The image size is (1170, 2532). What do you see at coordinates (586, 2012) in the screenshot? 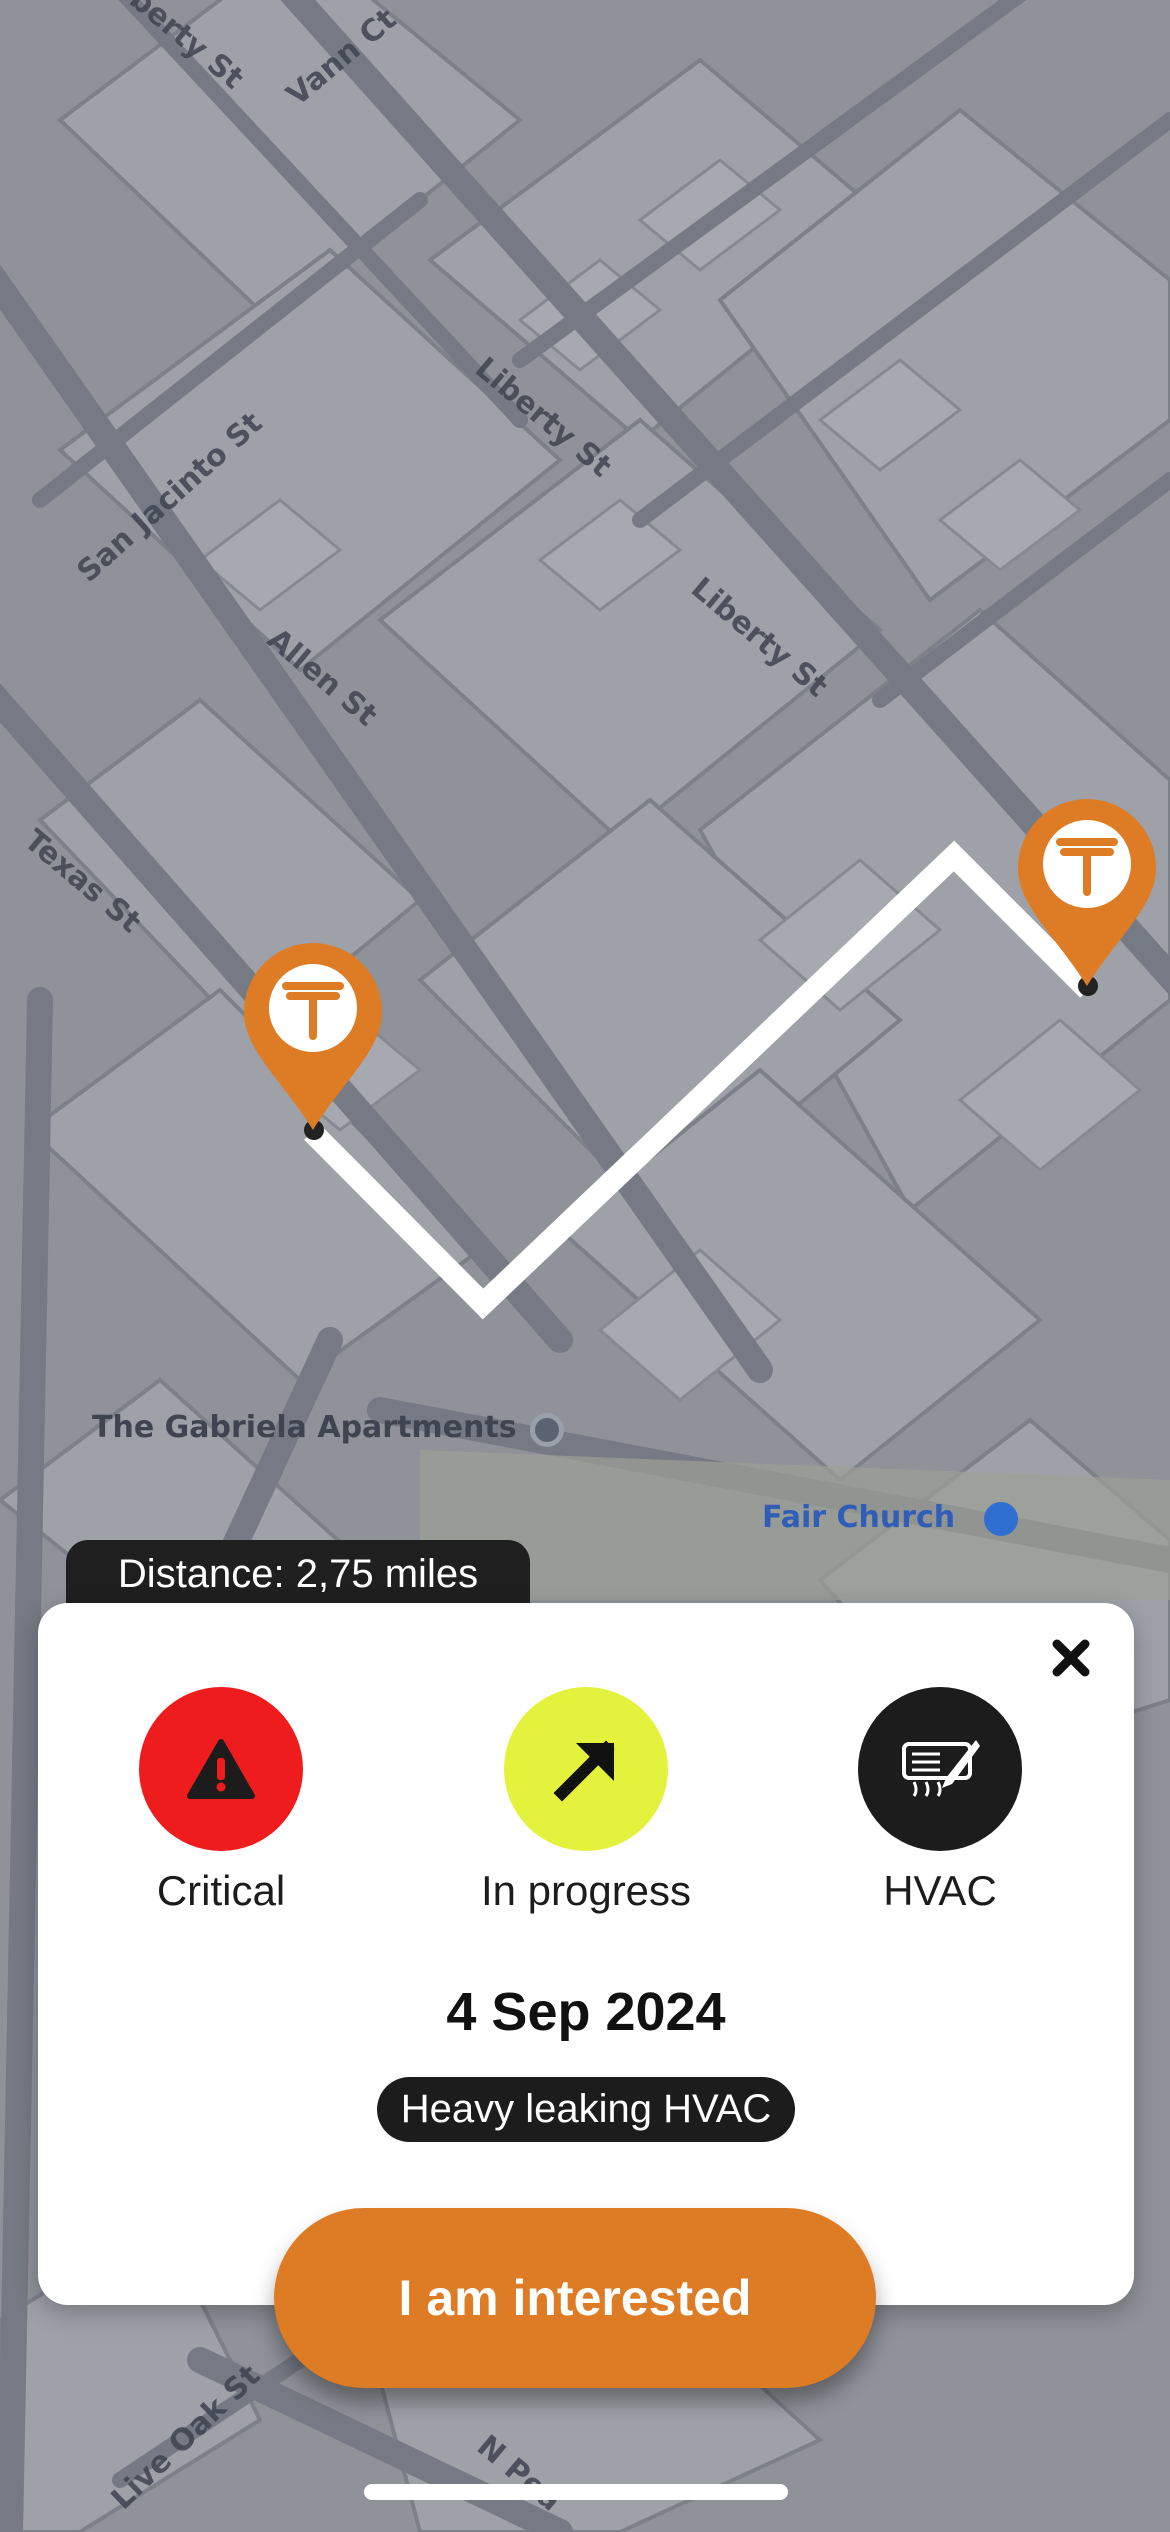
I see `job-date: 4 Sep 2024` at bounding box center [586, 2012].